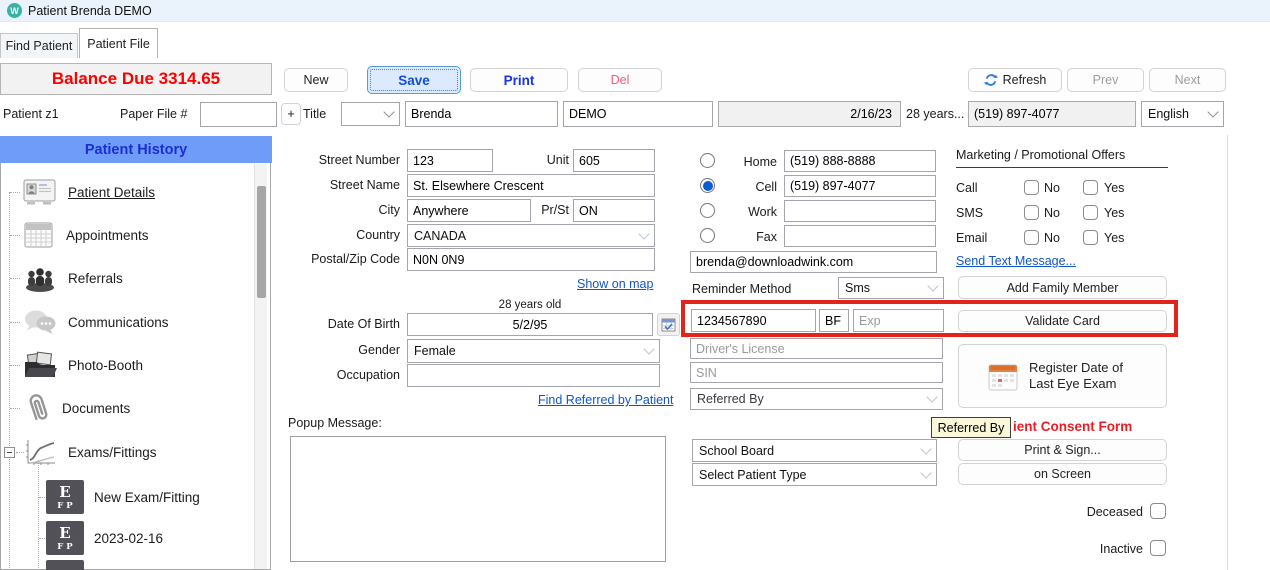  What do you see at coordinates (668, 324) in the screenshot?
I see `date-picker-button` at bounding box center [668, 324].